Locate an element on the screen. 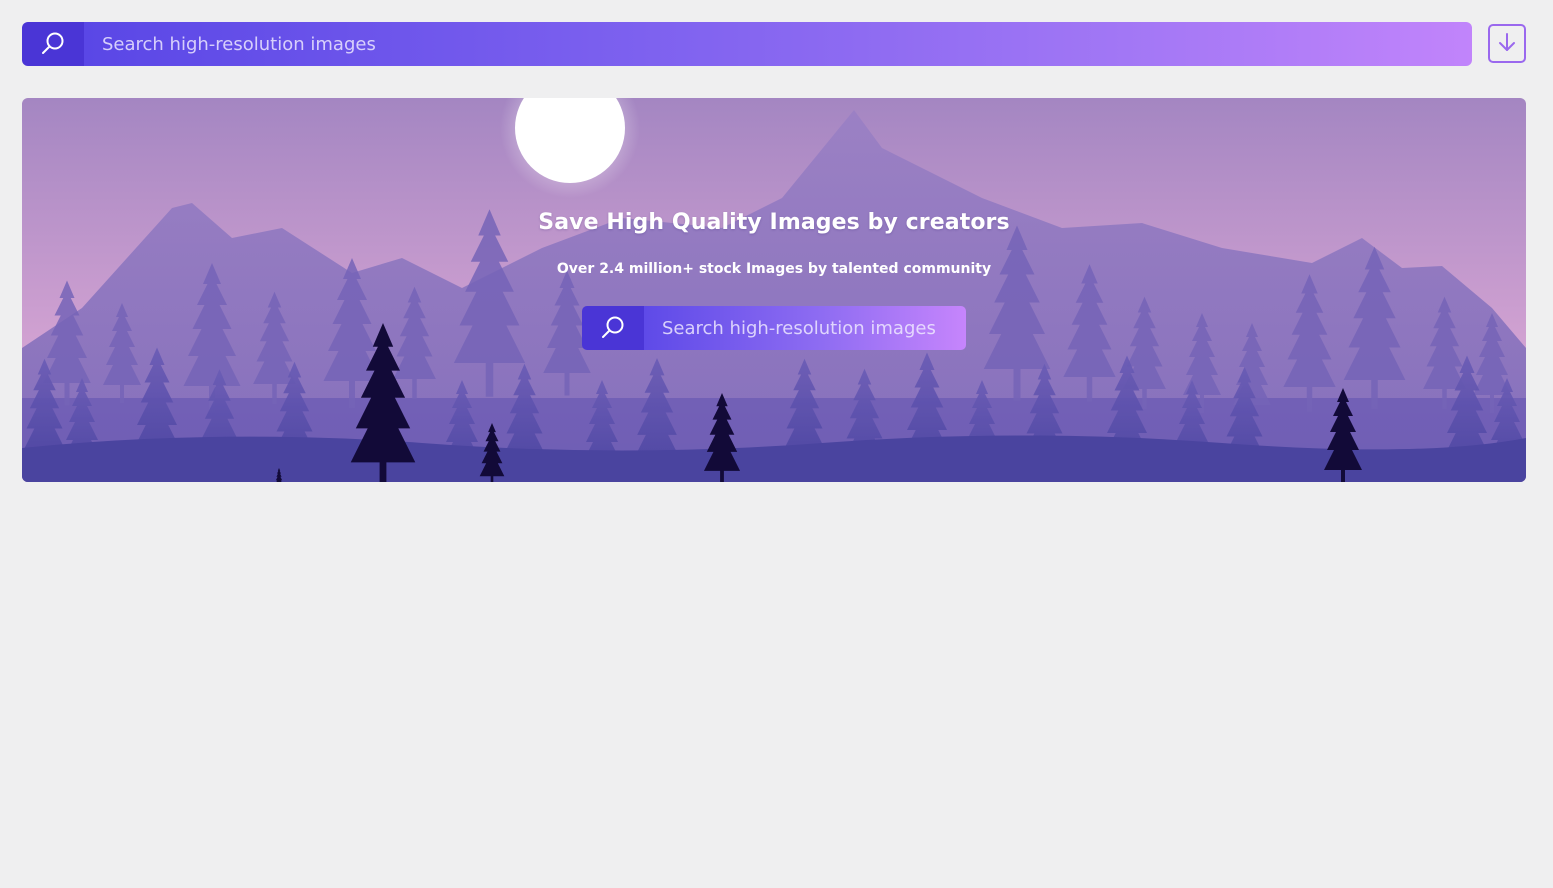 The width and height of the screenshot is (1553, 888). download-icon is located at coordinates (1507, 41).